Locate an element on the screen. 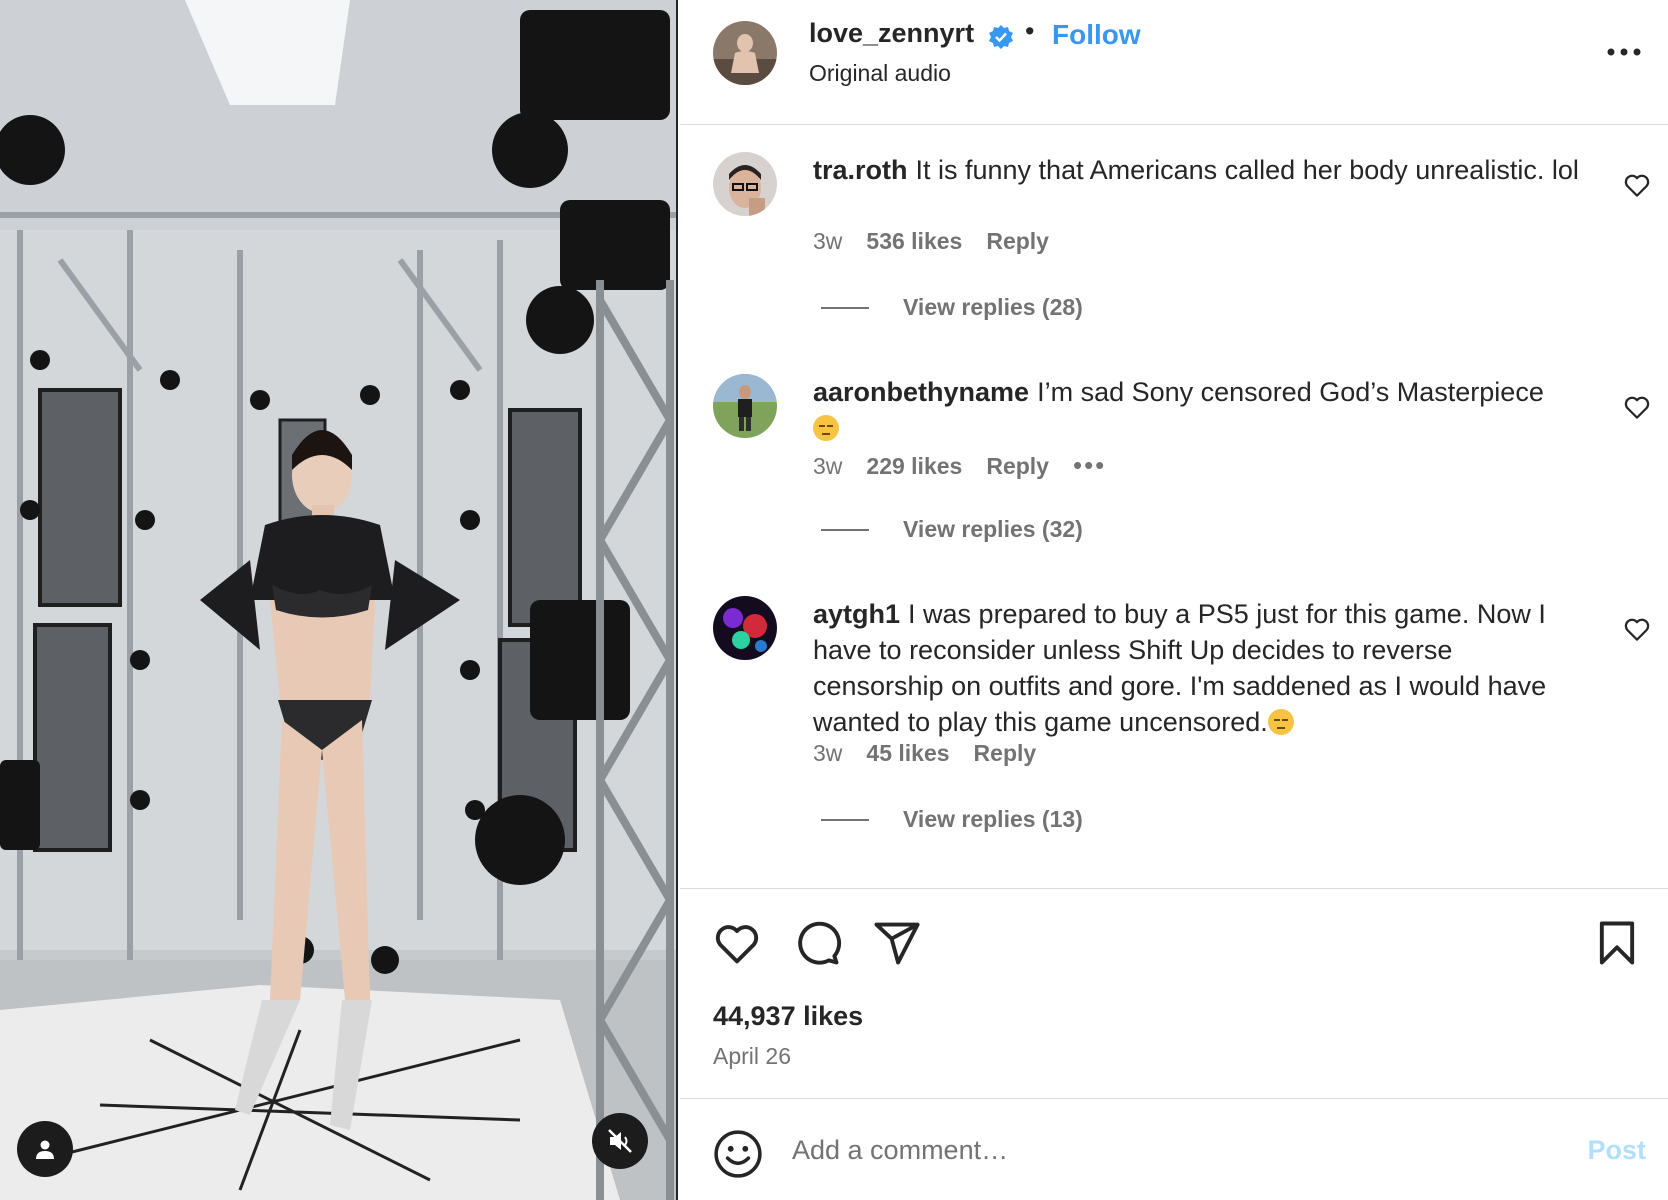 The height and width of the screenshot is (1200, 1668). more-horizontal-icon is located at coordinates (1624, 52).